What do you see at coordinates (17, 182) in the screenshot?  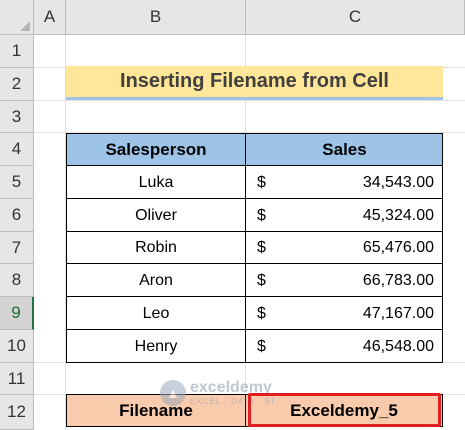 I see `row-header-5: 5` at bounding box center [17, 182].